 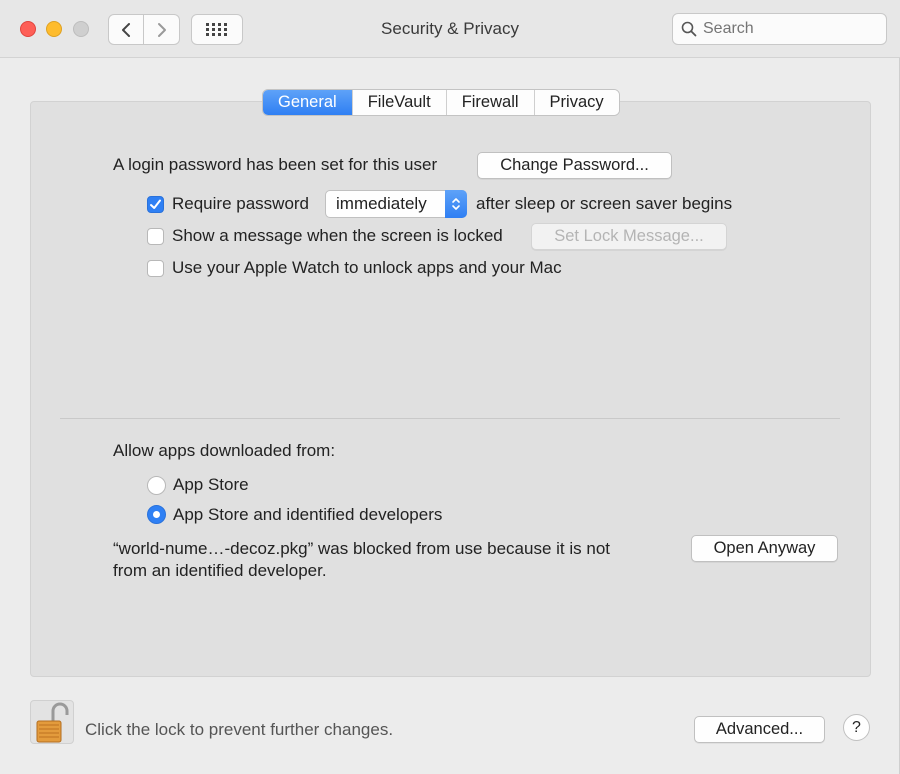 I want to click on search-field, so click(x=779, y=29).